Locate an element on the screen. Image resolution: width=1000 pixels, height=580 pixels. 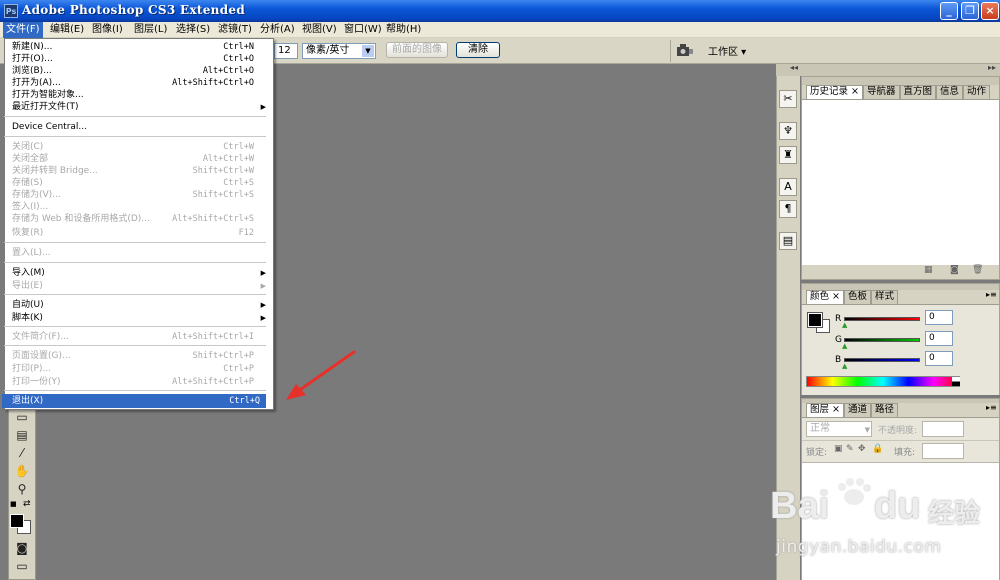
title-bar: Ps Adobe Photoshop CS3 Extended _ ❐ × is located at coordinates (500, 11).